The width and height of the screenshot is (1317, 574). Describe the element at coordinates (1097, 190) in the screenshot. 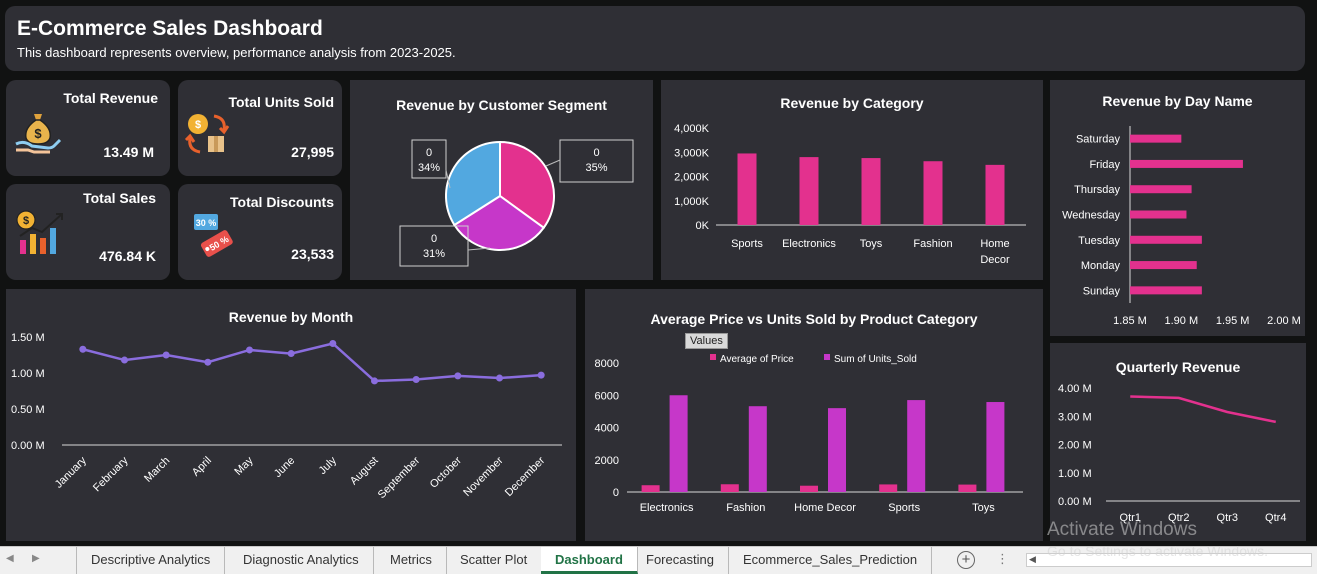

I see `y-tick-label: Thursday` at that location.